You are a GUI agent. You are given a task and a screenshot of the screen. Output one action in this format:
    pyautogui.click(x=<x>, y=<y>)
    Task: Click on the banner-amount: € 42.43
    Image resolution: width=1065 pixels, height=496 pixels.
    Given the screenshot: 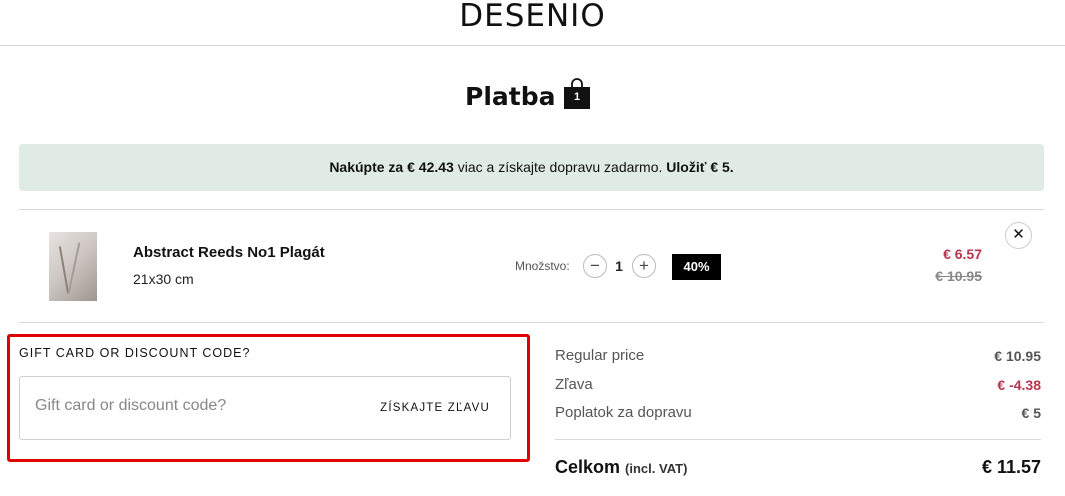 What is the action you would take?
    pyautogui.click(x=430, y=167)
    